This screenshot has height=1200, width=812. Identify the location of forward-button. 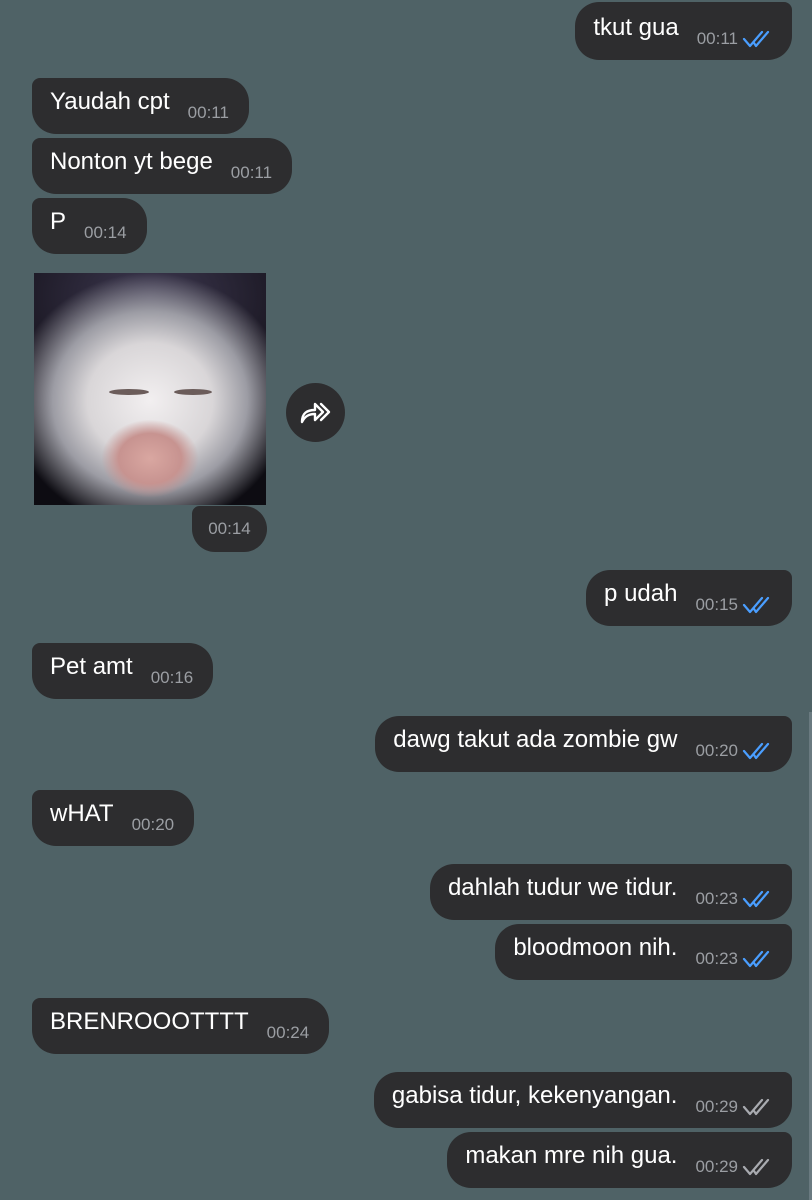
(315, 412).